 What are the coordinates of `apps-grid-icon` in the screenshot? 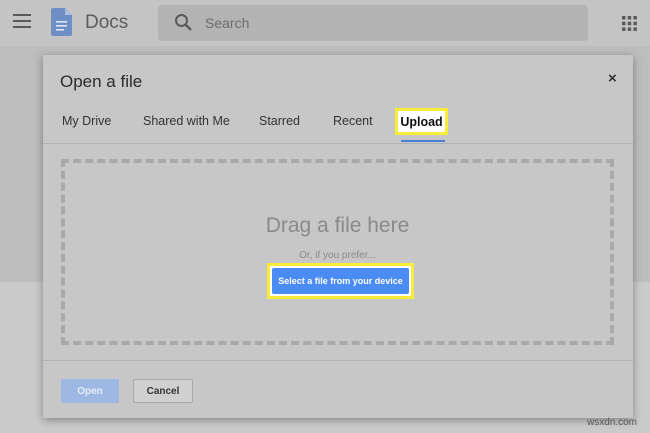 It's located at (629, 23).